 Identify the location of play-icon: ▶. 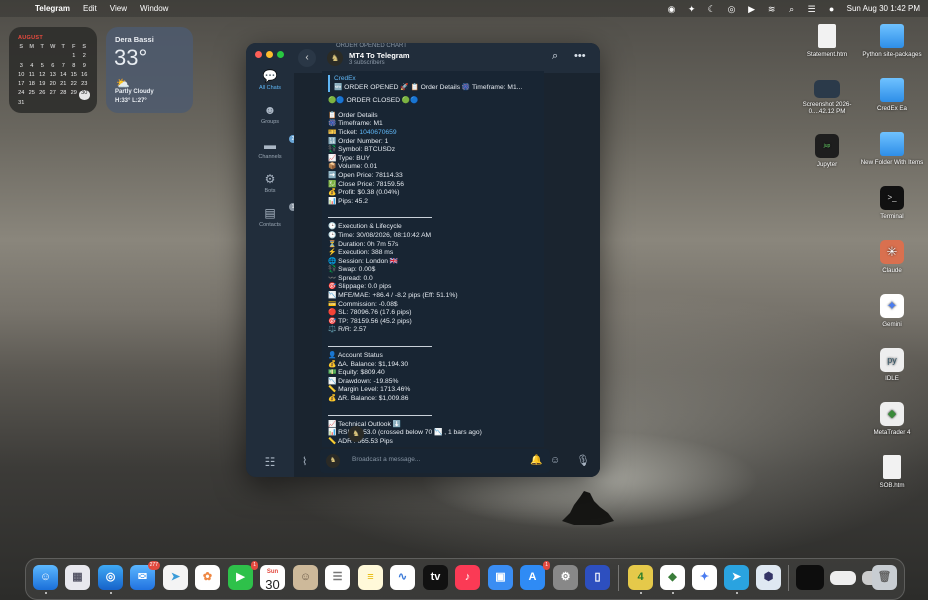
(752, 9).